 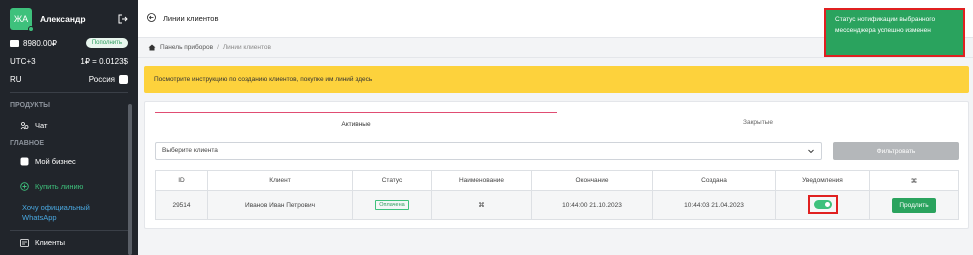 I want to click on notifications-toggle, so click(x=822, y=204).